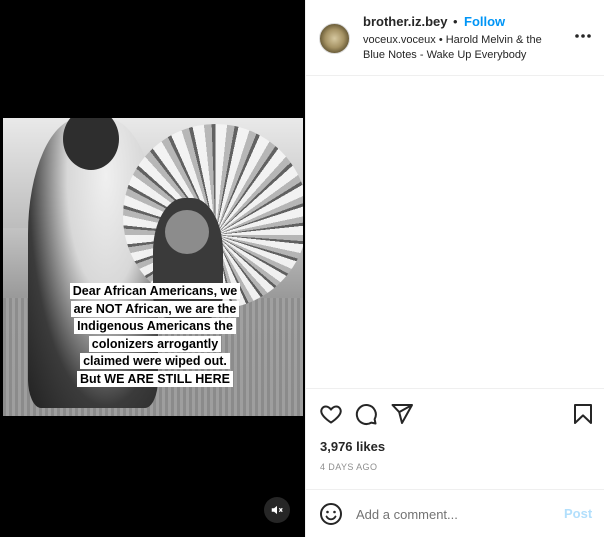 The image size is (604, 537). What do you see at coordinates (155, 361) in the screenshot?
I see `caption-line: claimed were wiped out.` at bounding box center [155, 361].